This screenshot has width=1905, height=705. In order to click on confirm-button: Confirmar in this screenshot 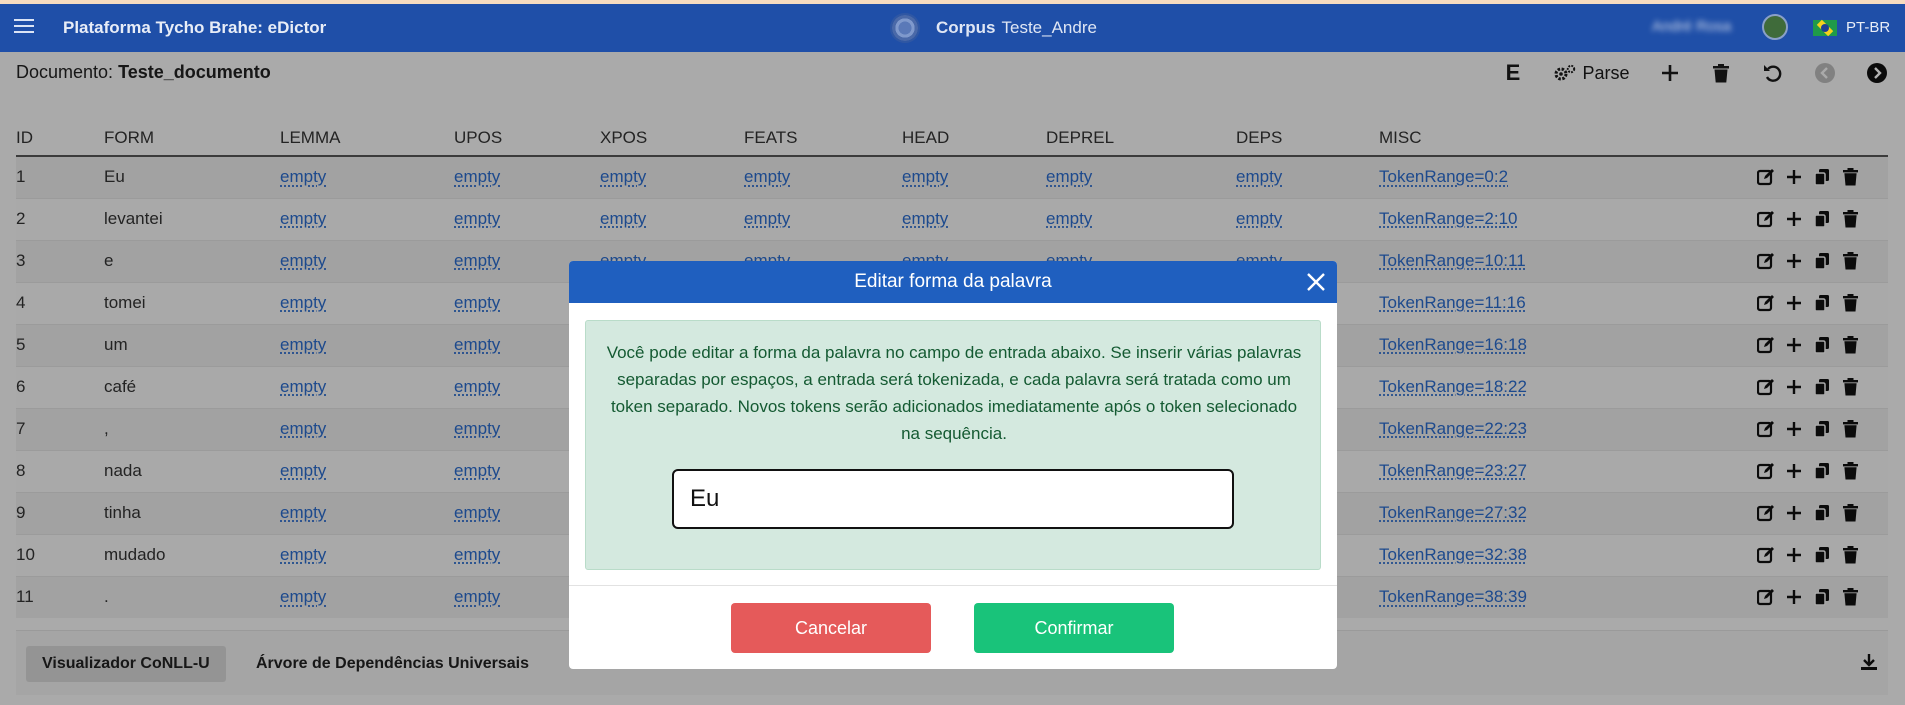, I will do `click(1074, 628)`.